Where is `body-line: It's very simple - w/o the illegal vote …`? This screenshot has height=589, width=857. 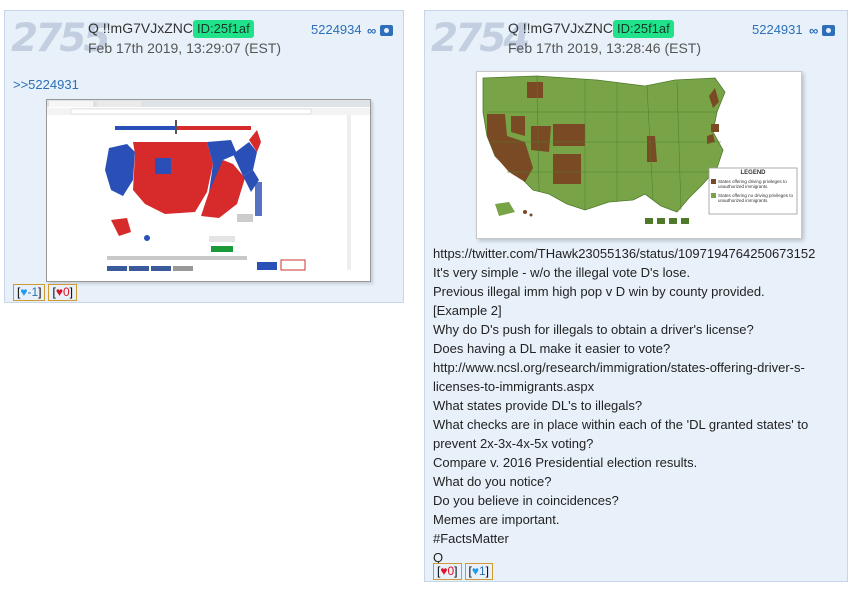
body-line: It's very simple - w/o the illegal vote … is located at coordinates (562, 272).